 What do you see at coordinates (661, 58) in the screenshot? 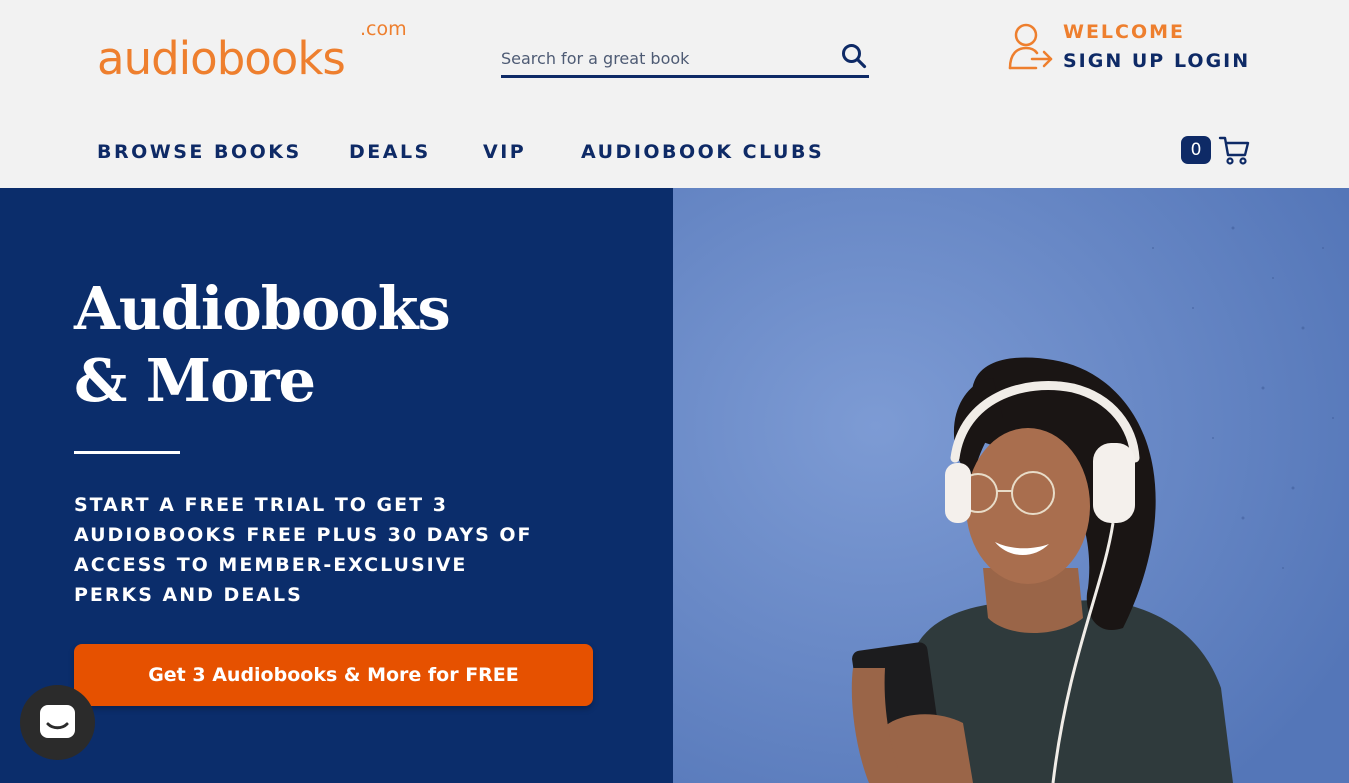
I see `search-input` at bounding box center [661, 58].